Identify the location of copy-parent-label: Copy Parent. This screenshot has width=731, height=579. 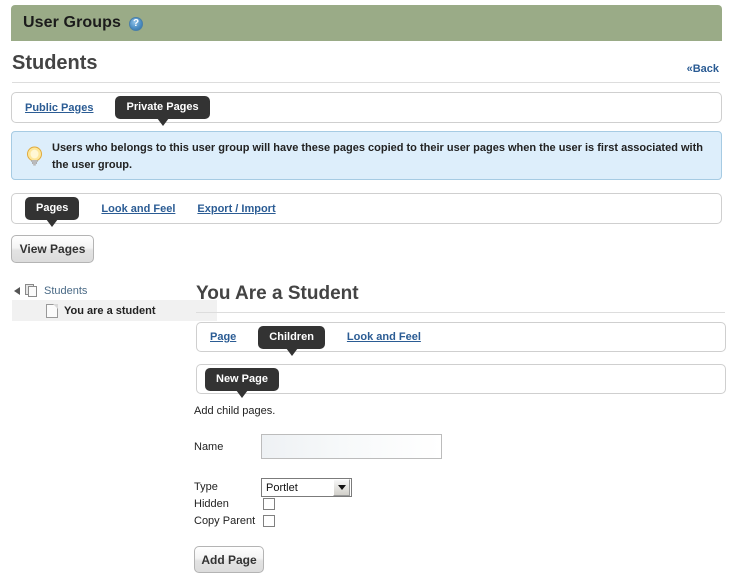
(225, 521).